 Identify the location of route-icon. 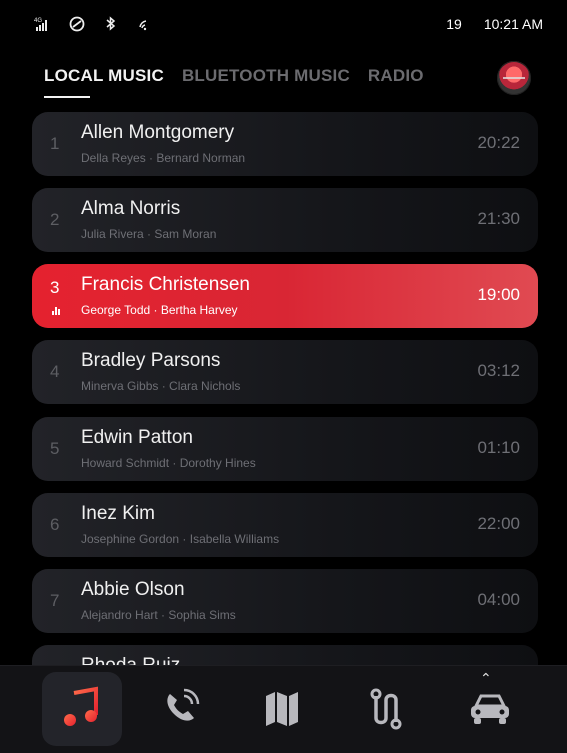
(386, 710).